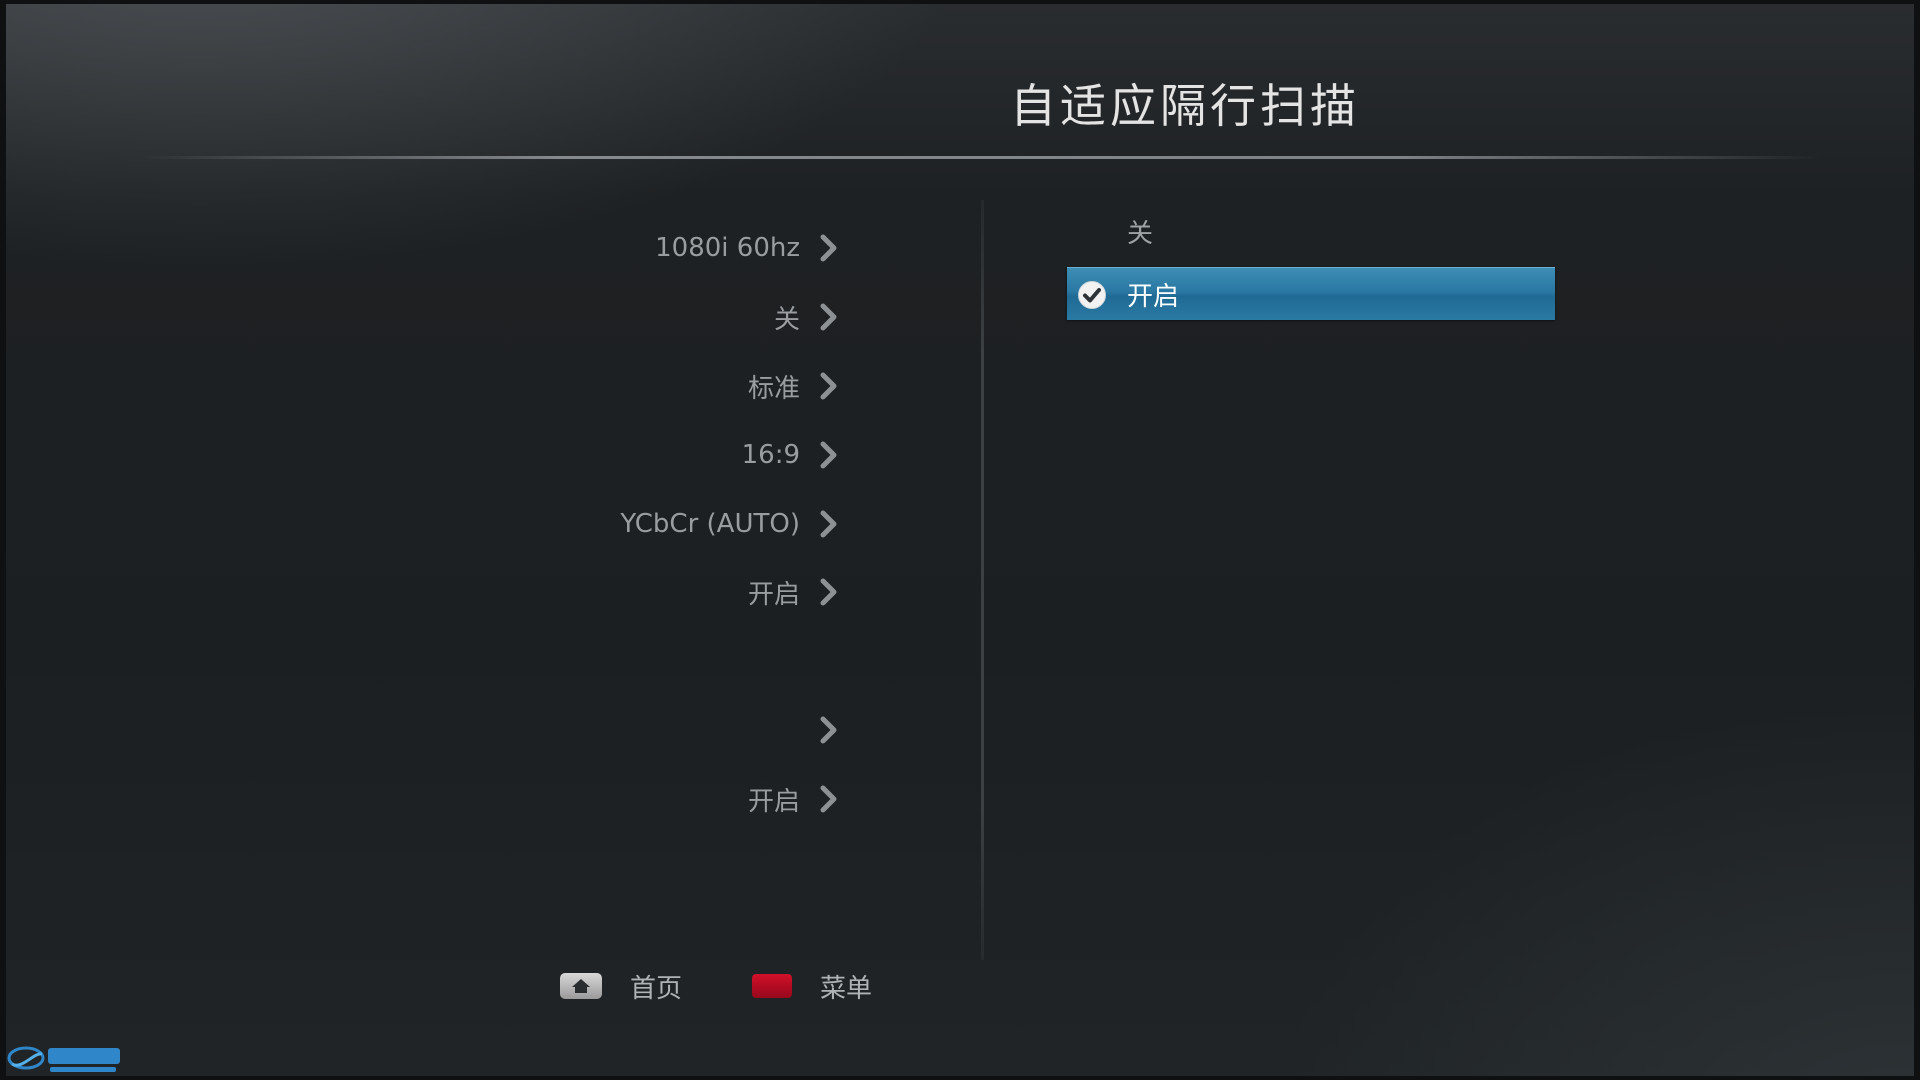  Describe the element at coordinates (630, 799) in the screenshot. I see `setting-row-9: 开启` at that location.